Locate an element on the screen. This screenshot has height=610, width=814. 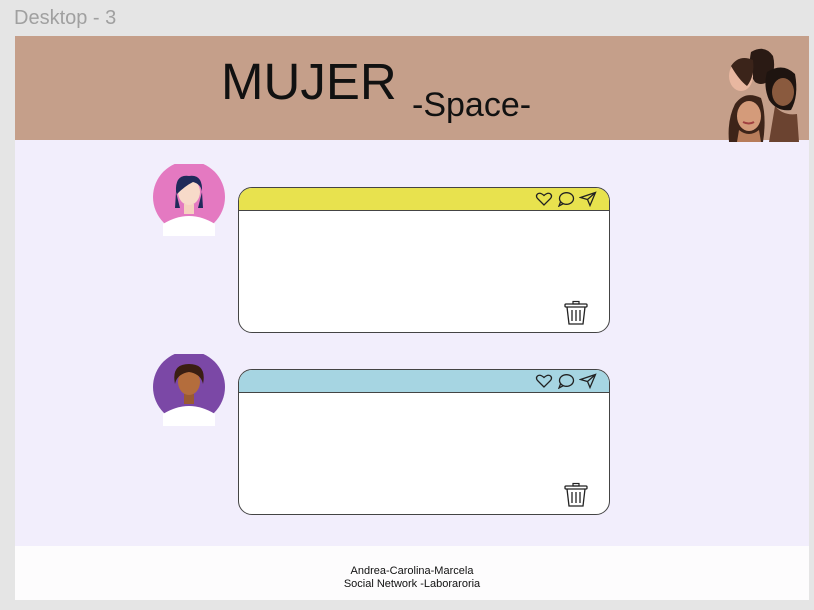
frame-label: Desktop - 3 is located at coordinates (65, 18).